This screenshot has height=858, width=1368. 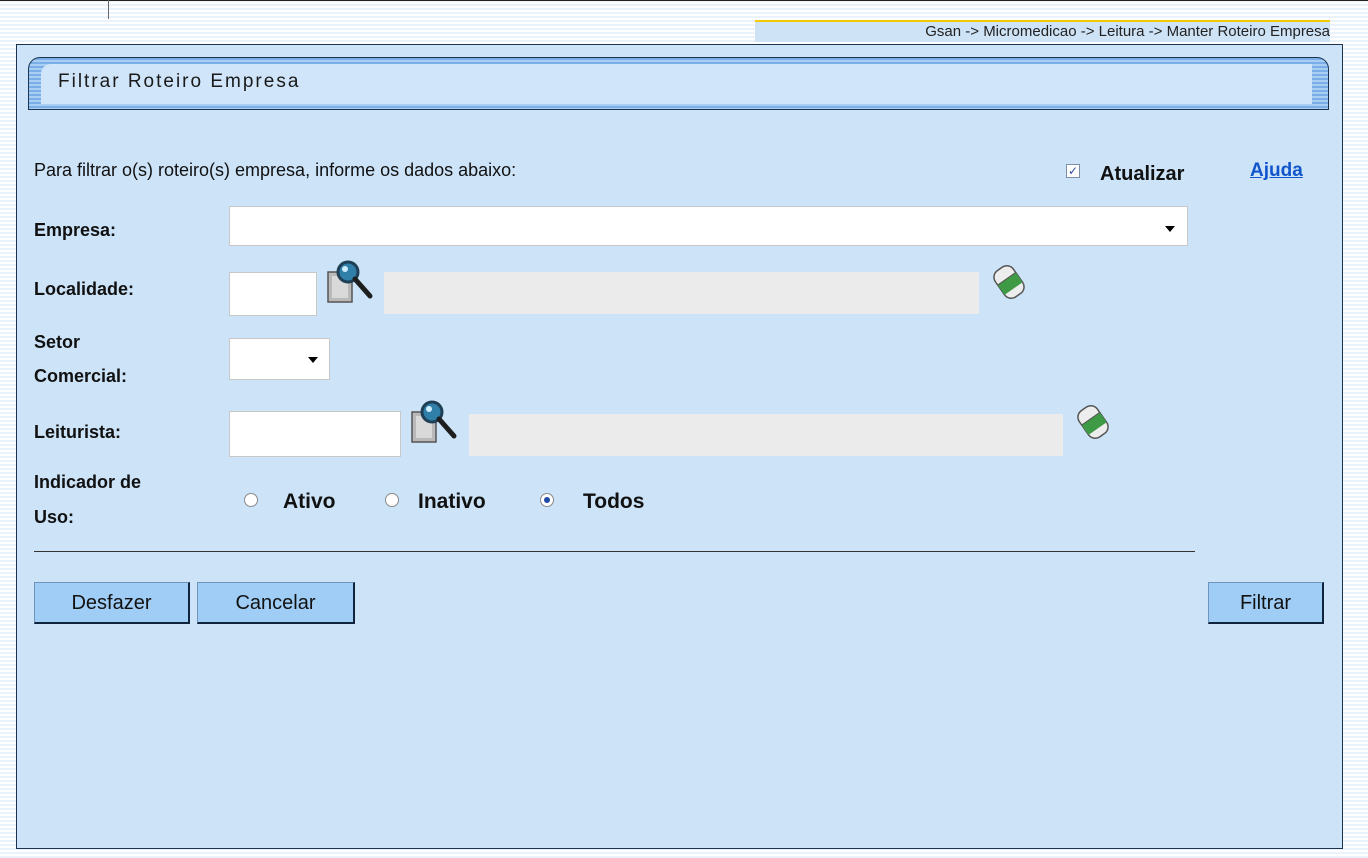 I want to click on leiturista-description, so click(x=766, y=435).